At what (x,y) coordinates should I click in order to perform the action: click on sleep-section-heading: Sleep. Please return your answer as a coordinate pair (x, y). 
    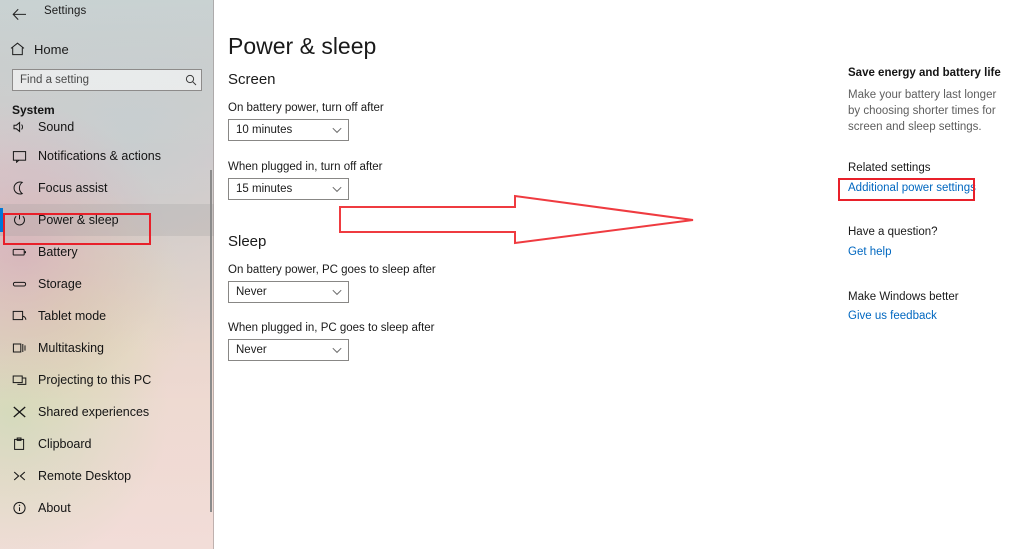
    Looking at the image, I should click on (247, 241).